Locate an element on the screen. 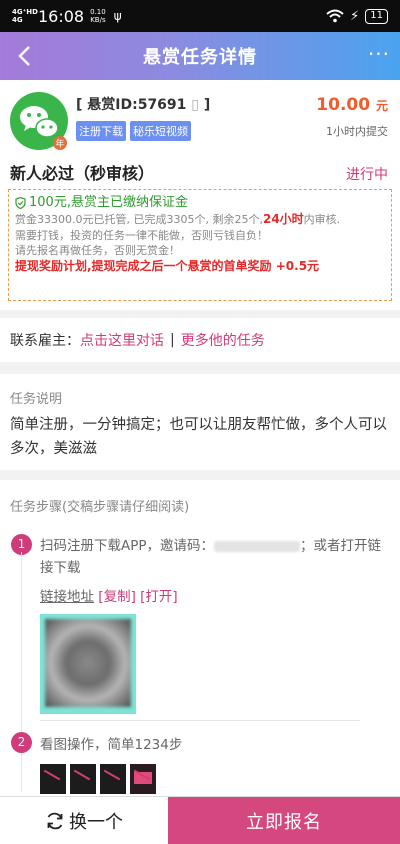 Image resolution: width=400 pixels, height=844 pixels. bottom-action-bar: 换一个 立即报名 is located at coordinates (200, 820).